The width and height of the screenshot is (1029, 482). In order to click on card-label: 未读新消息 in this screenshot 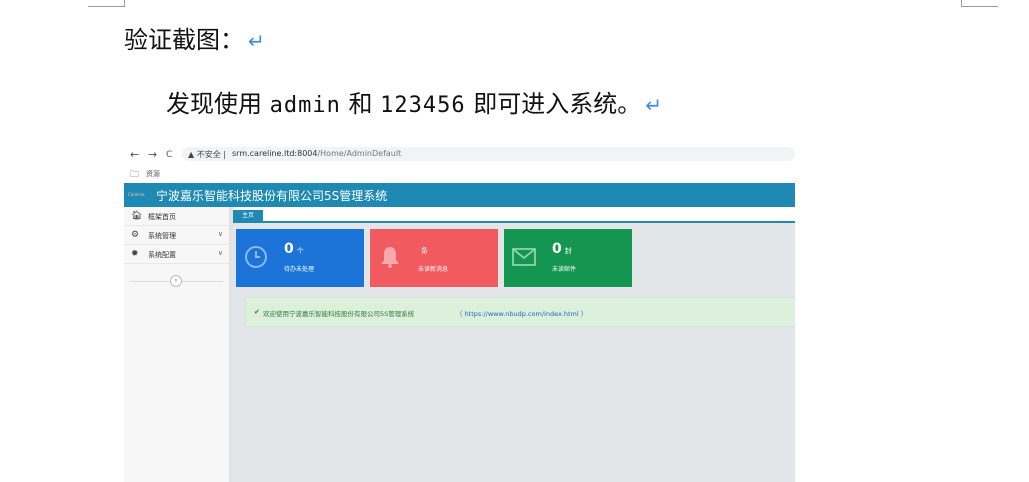, I will do `click(433, 269)`.